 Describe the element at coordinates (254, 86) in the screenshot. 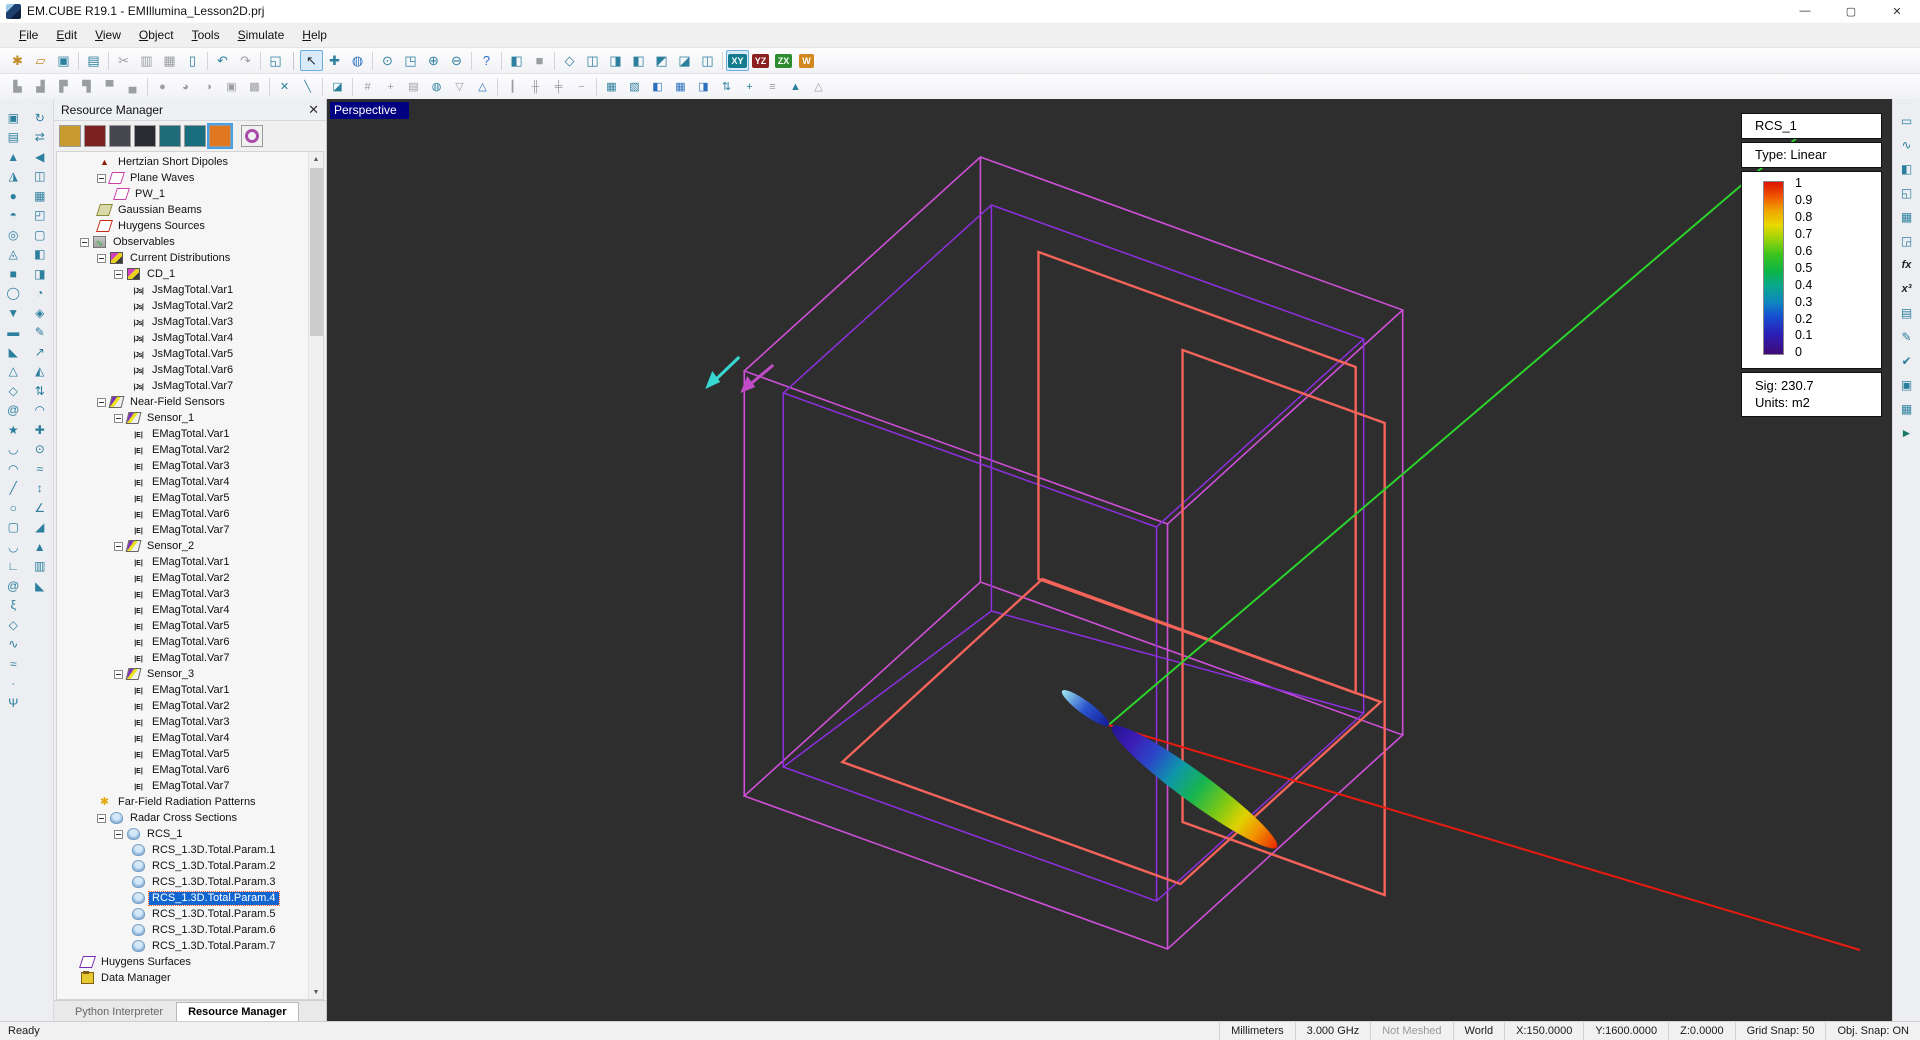

I see `box-tool-2: ▩` at that location.